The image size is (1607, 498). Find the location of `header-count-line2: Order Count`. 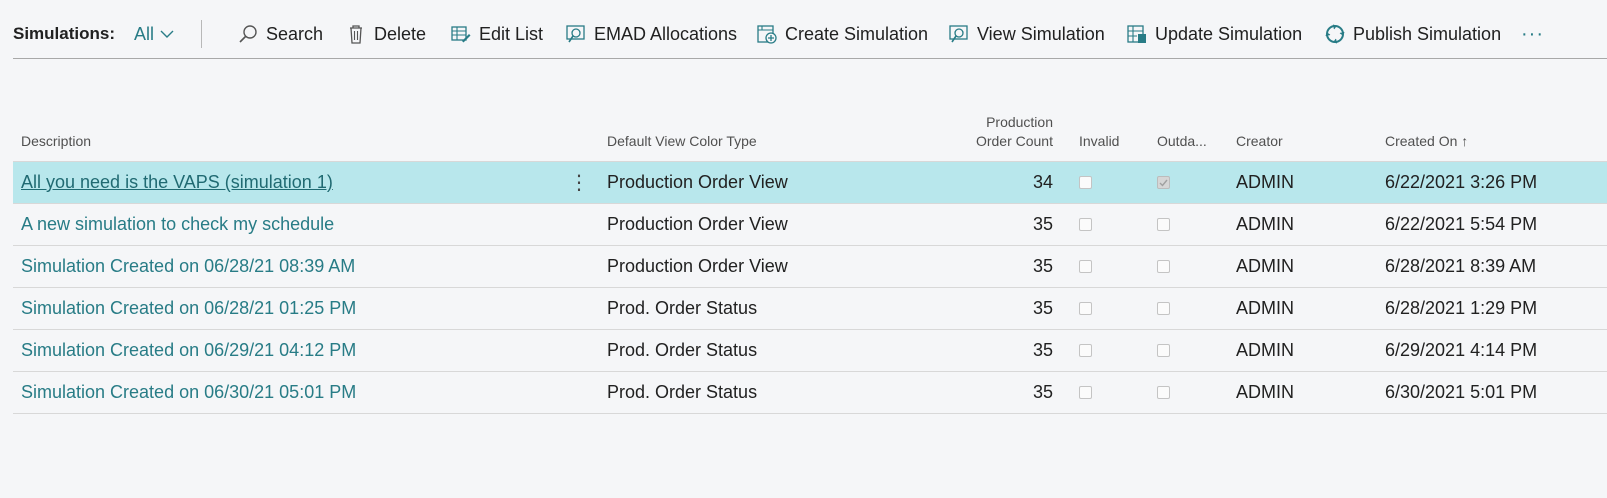

header-count-line2: Order Count is located at coordinates (1014, 141).